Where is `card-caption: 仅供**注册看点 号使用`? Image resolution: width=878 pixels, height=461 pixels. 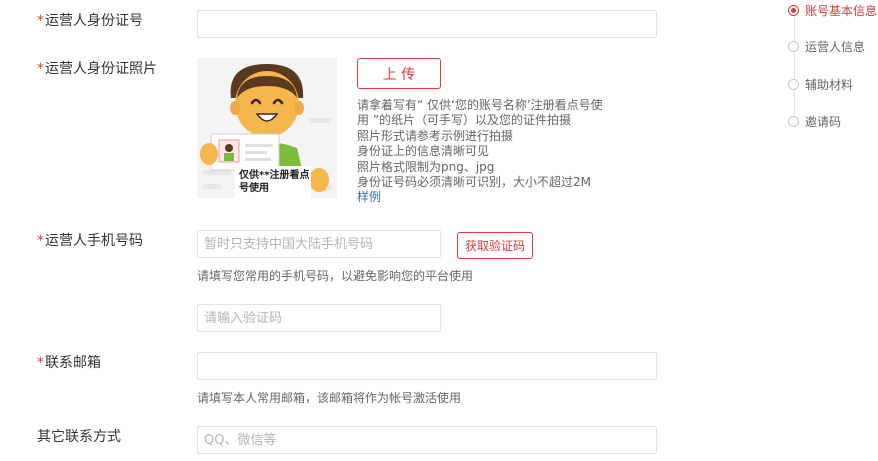
card-caption: 仅供**注册看点 号使用 is located at coordinates (274, 182).